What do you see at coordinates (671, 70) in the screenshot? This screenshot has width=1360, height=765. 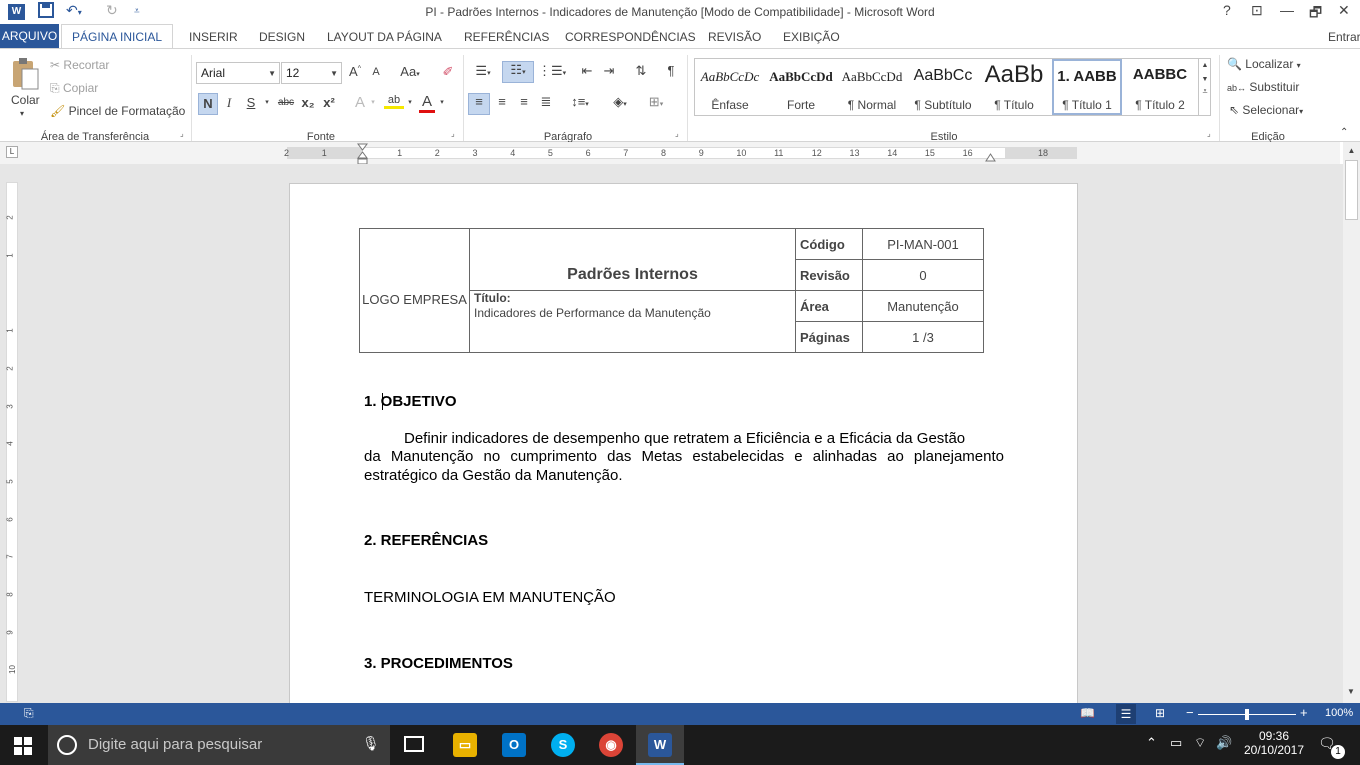 I see `show-formatting-icon: ¶` at bounding box center [671, 70].